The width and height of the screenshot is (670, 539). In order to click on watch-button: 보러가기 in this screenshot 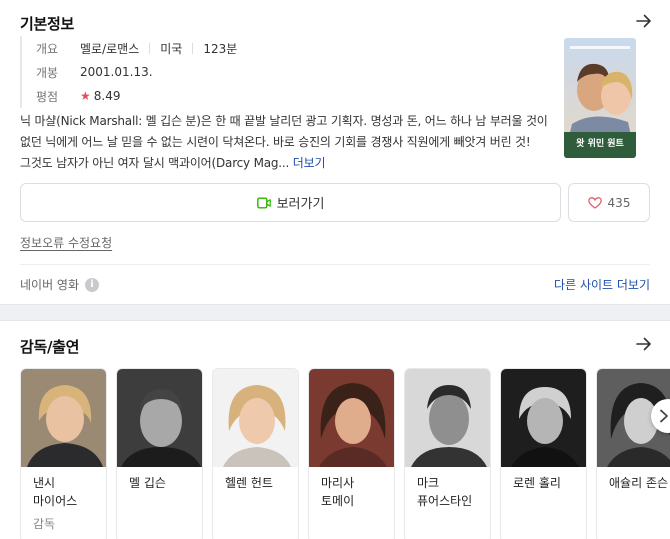, I will do `click(290, 202)`.